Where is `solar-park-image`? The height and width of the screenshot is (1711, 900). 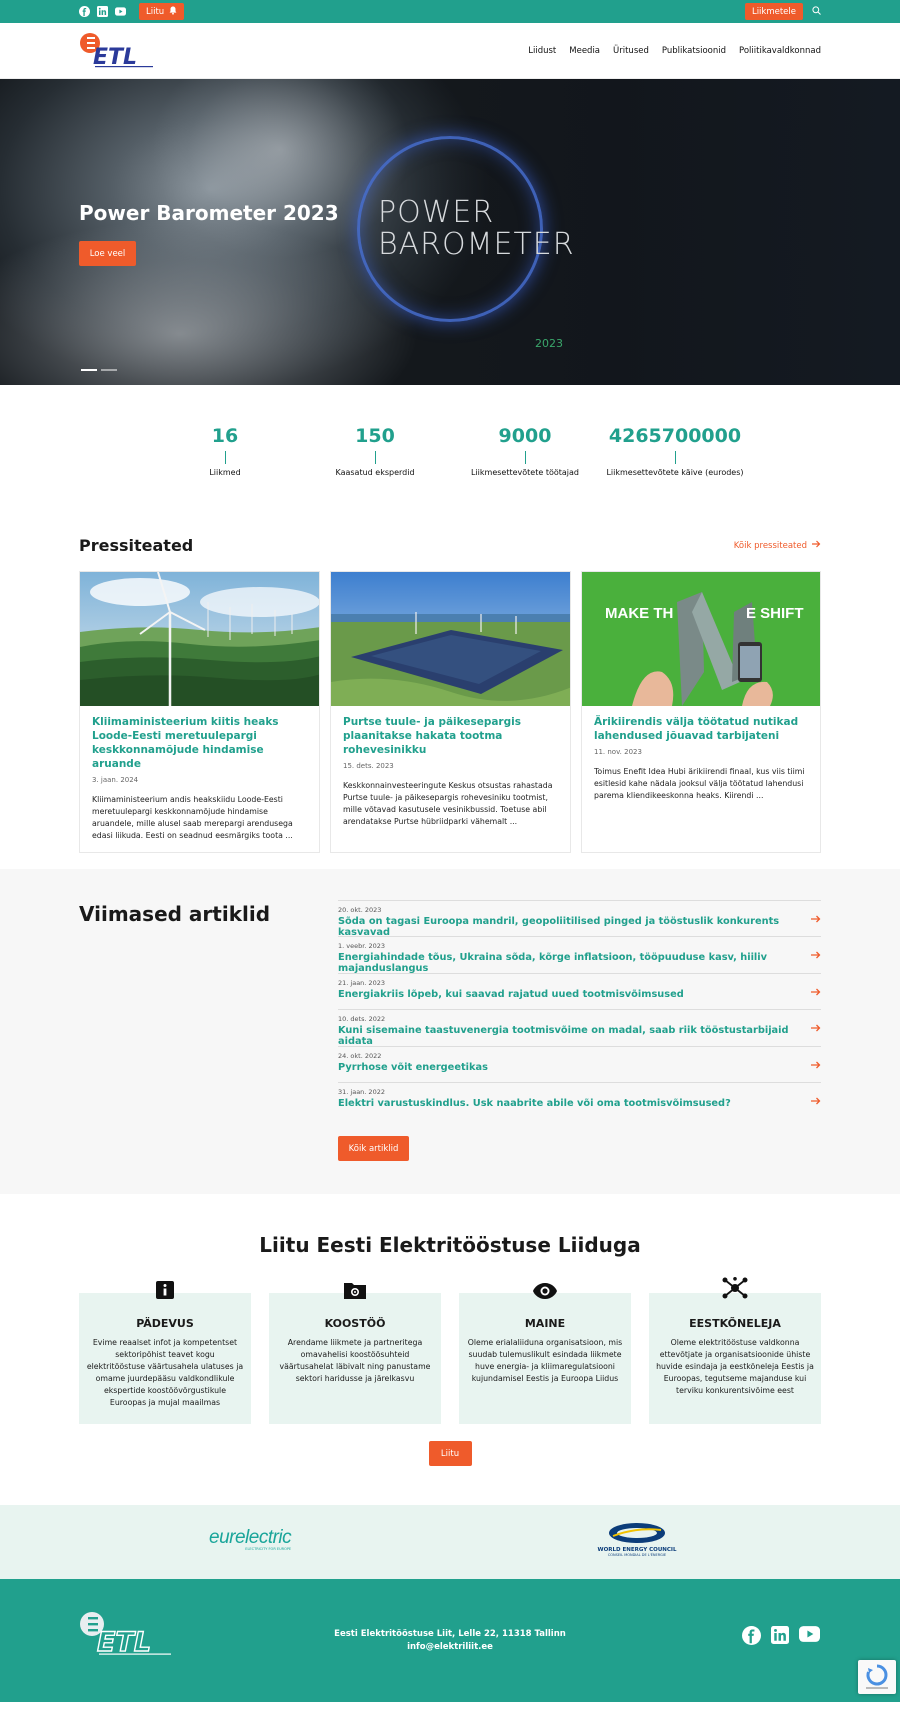
solar-park-image is located at coordinates (450, 639).